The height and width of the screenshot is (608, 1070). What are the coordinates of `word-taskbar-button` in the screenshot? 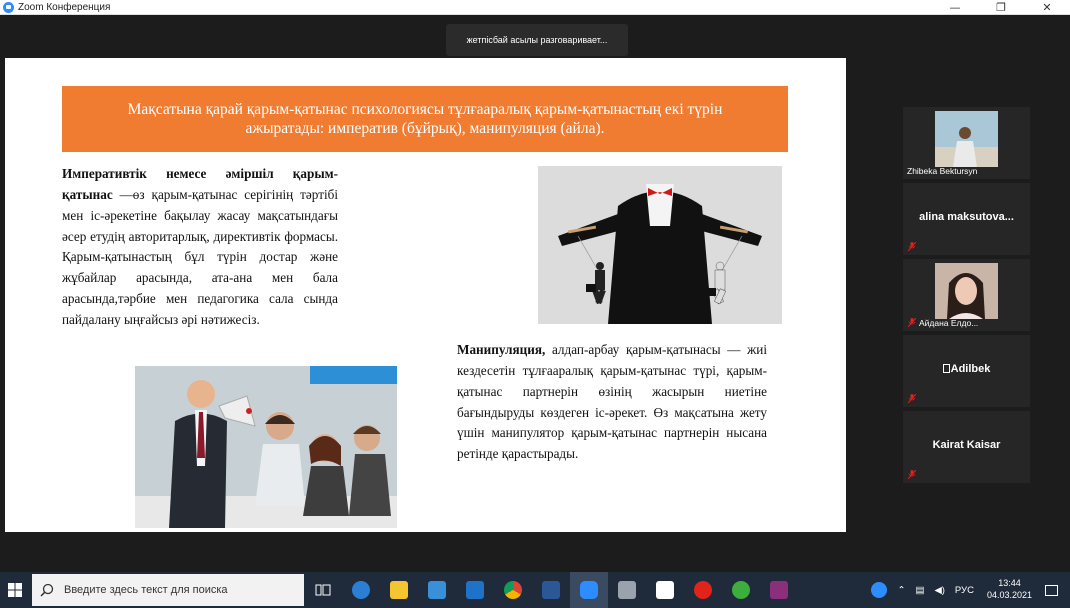 It's located at (551, 590).